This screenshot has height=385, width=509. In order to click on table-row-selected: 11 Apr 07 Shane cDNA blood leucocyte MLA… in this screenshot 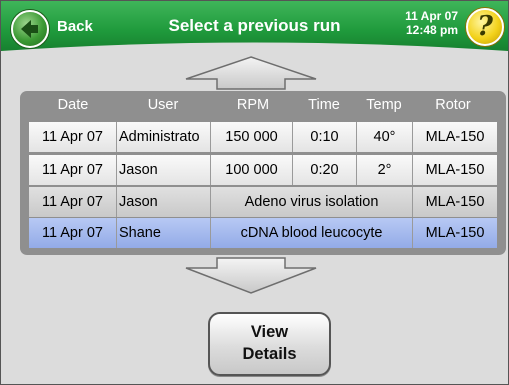, I will do `click(263, 233)`.